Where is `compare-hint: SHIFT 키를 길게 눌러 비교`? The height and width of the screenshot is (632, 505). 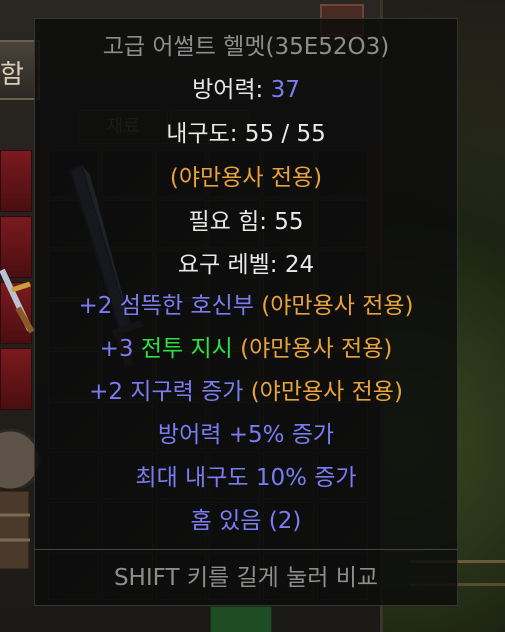
compare-hint: SHIFT 키를 길게 눌러 비교 is located at coordinates (246, 578).